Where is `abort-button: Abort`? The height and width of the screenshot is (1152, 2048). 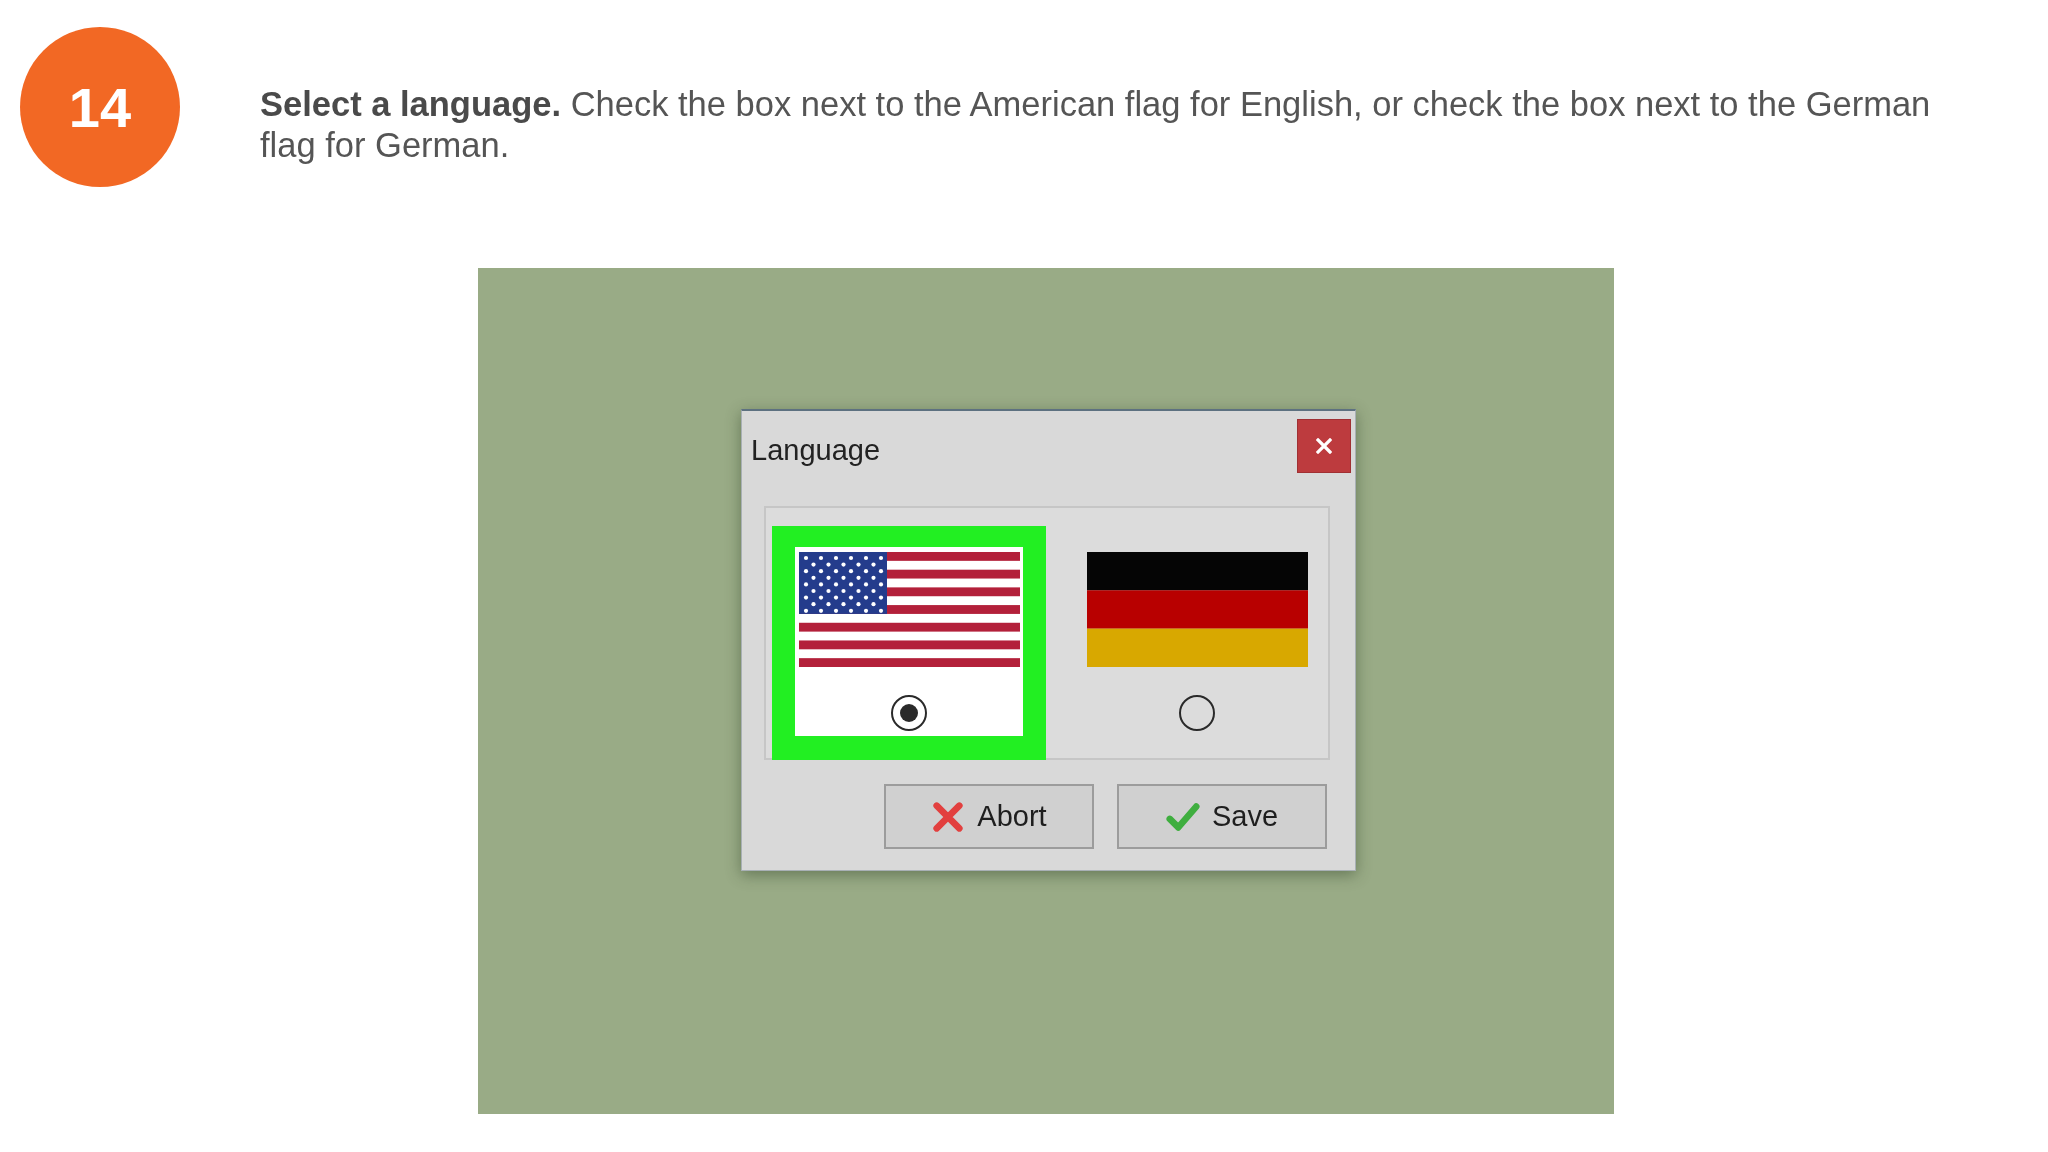 abort-button: Abort is located at coordinates (989, 816).